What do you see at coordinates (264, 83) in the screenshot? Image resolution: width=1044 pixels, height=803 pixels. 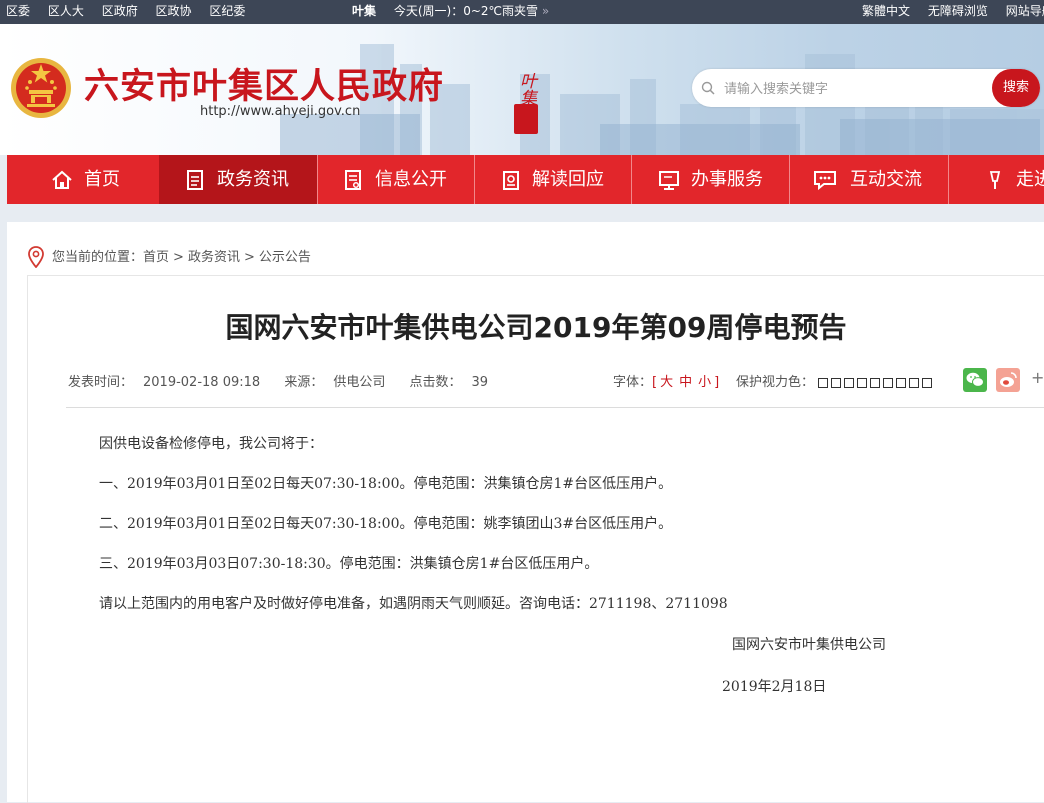 I see `site-title: 六安市叶集区人民政府` at bounding box center [264, 83].